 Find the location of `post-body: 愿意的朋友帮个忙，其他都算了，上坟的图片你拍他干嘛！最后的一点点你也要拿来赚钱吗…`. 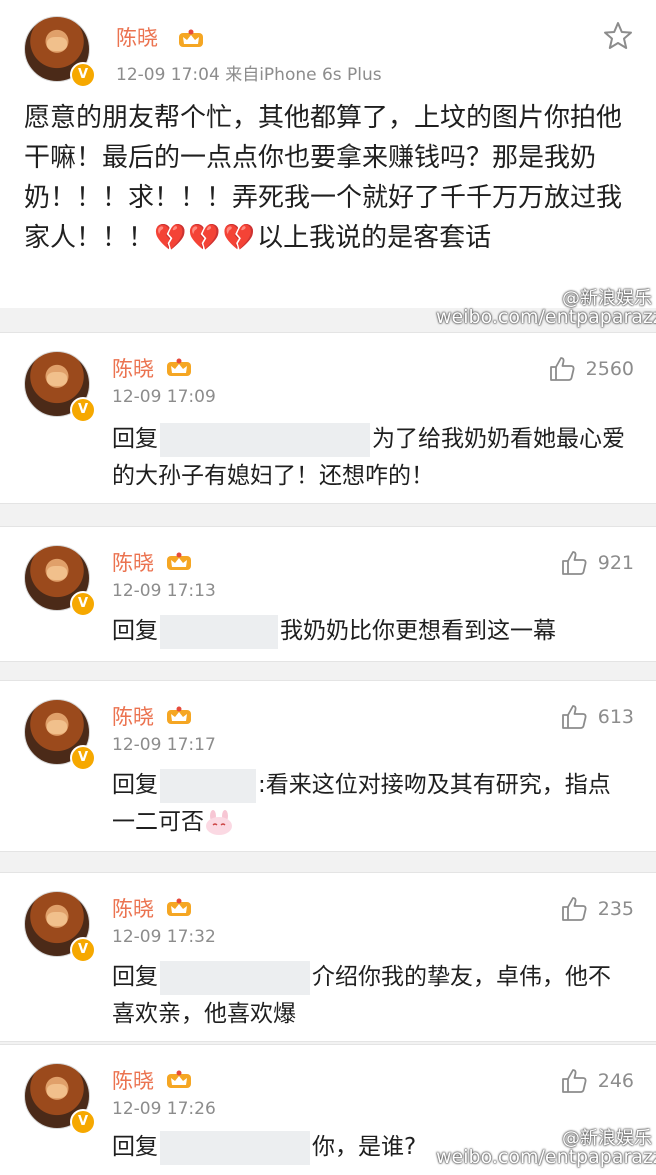

post-body: 愿意的朋友帮个忙，其他都算了，上坟的图片你拍他干嘛！最后的一点点你也要拿来赚钱吗… is located at coordinates (329, 178).